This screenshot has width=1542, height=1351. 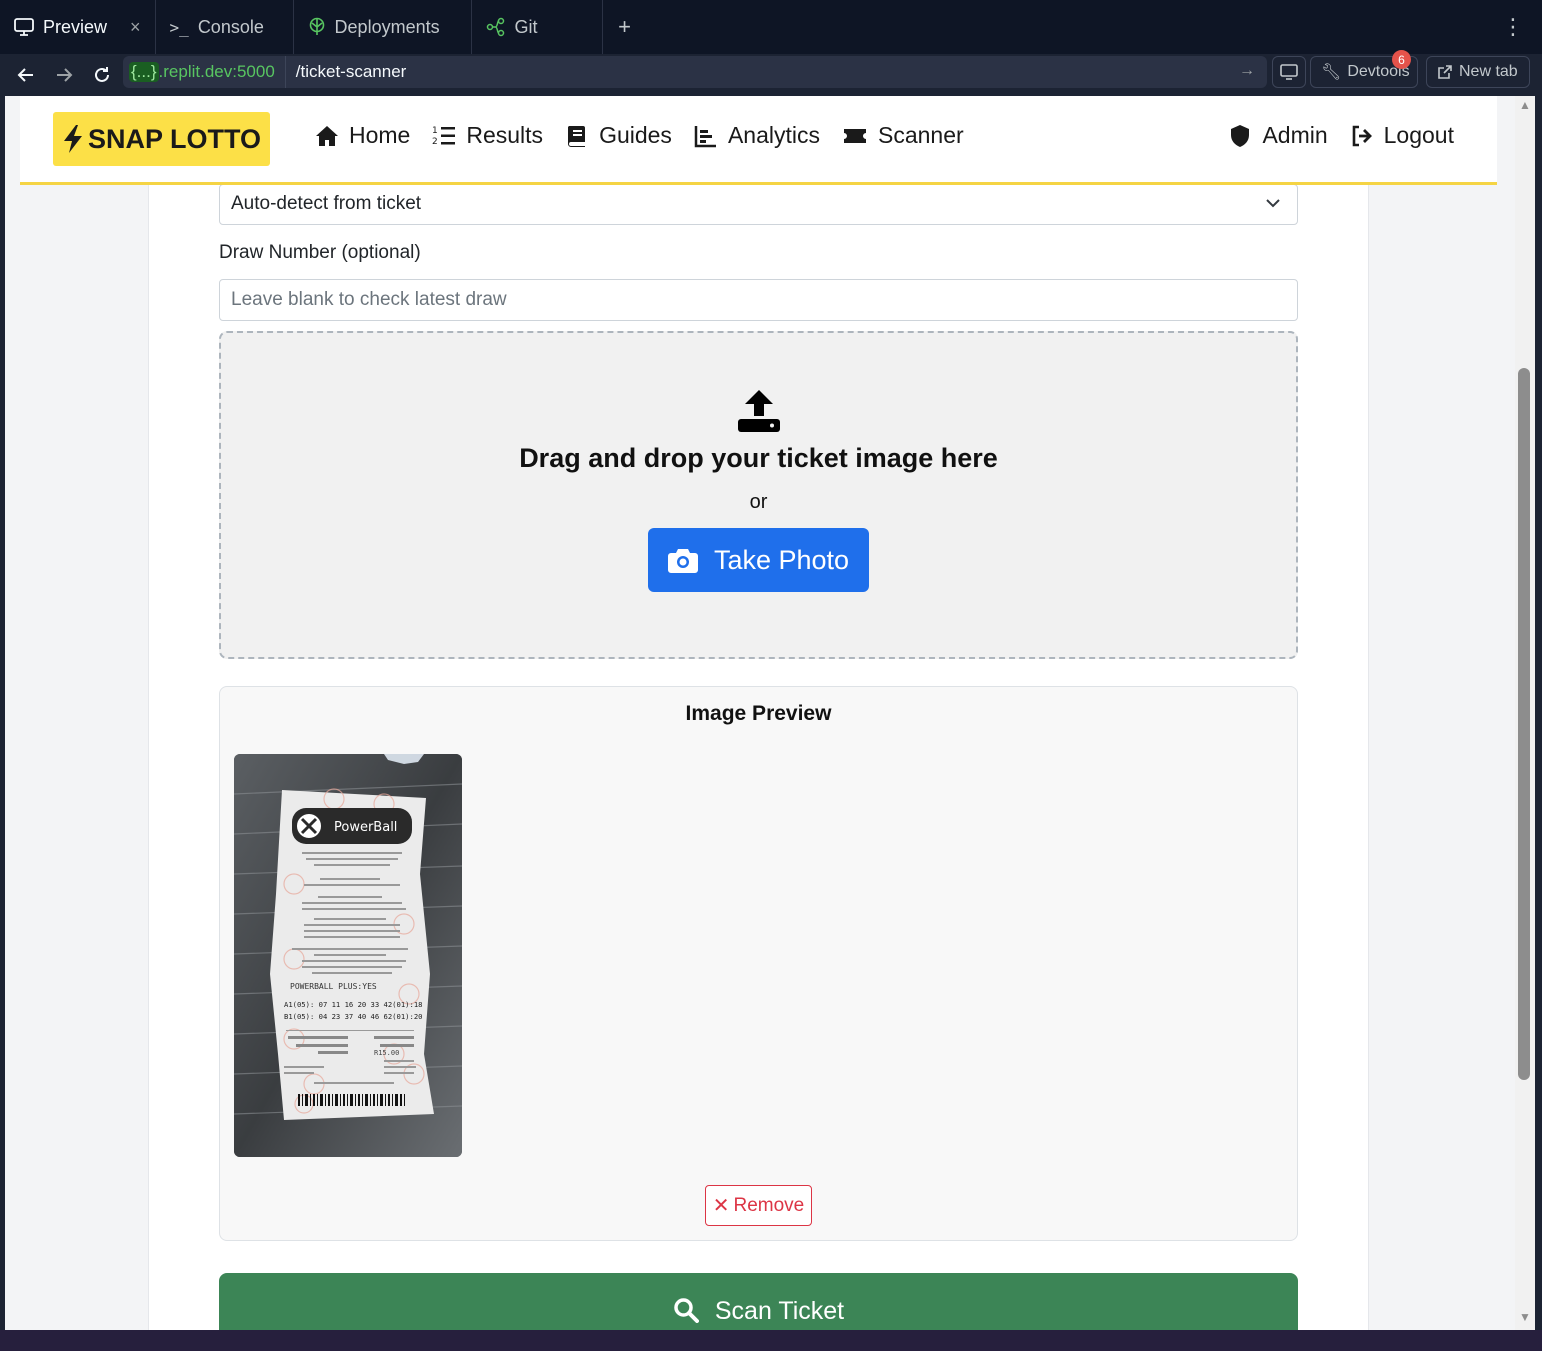 What do you see at coordinates (1240, 135) in the screenshot?
I see `shield-icon` at bounding box center [1240, 135].